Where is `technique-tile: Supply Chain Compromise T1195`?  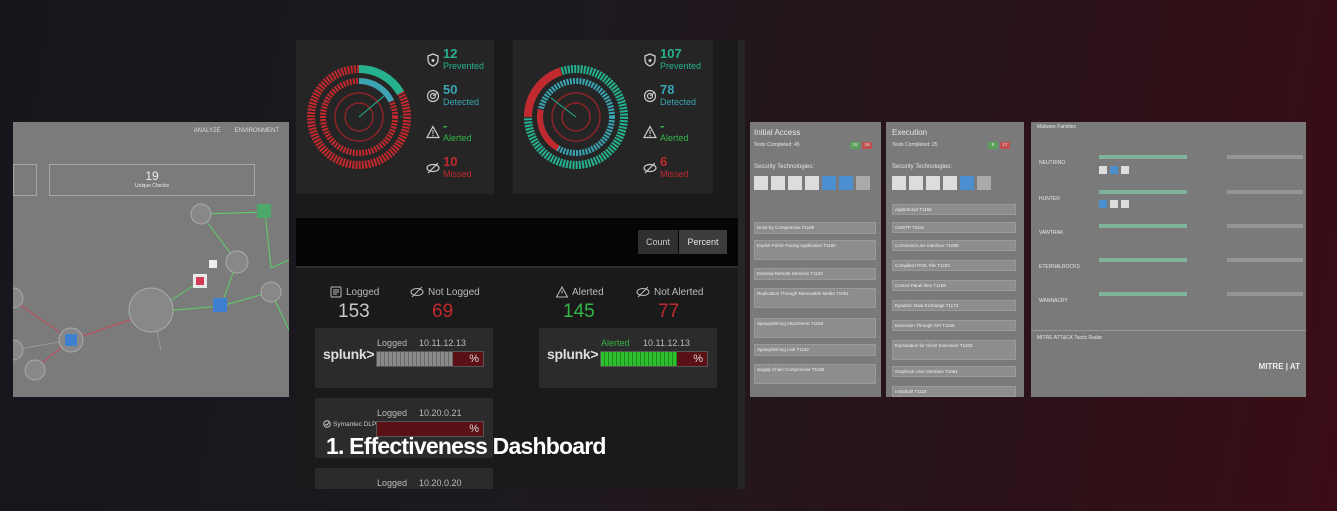
technique-tile: Supply Chain Compromise T1195 is located at coordinates (815, 374).